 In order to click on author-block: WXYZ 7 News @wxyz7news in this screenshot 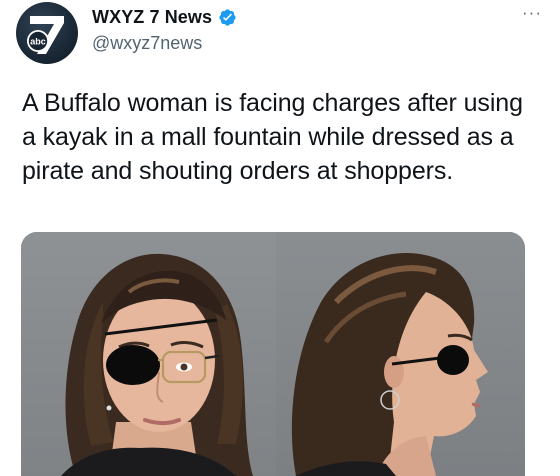, I will do `click(164, 29)`.